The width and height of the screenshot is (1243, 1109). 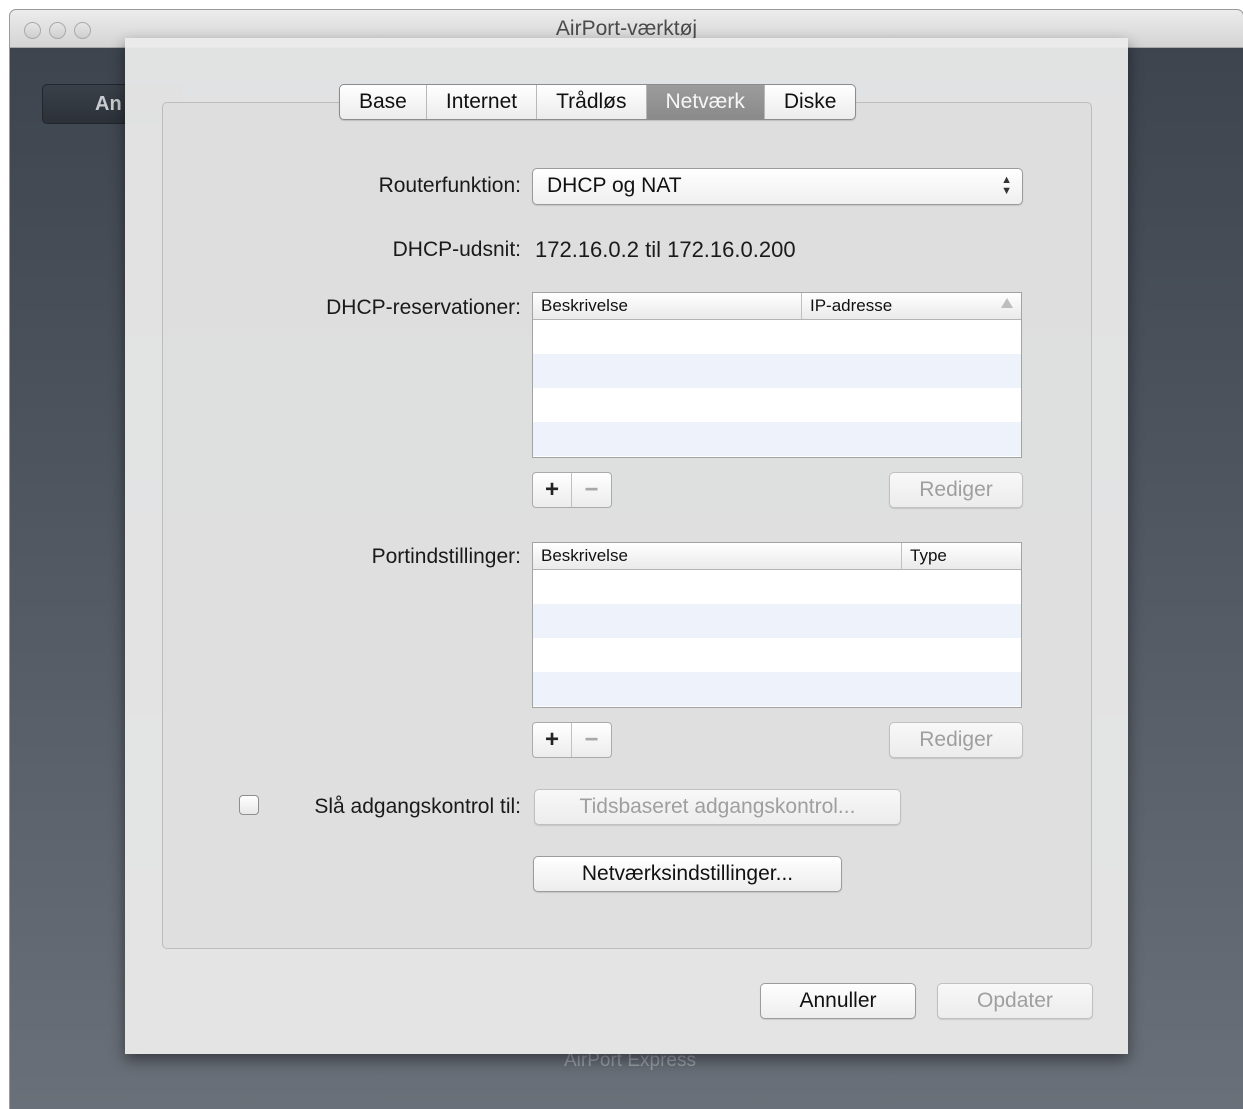 I want to click on router-function-select: DHCP og NAT ▲ ▼, so click(x=777, y=186).